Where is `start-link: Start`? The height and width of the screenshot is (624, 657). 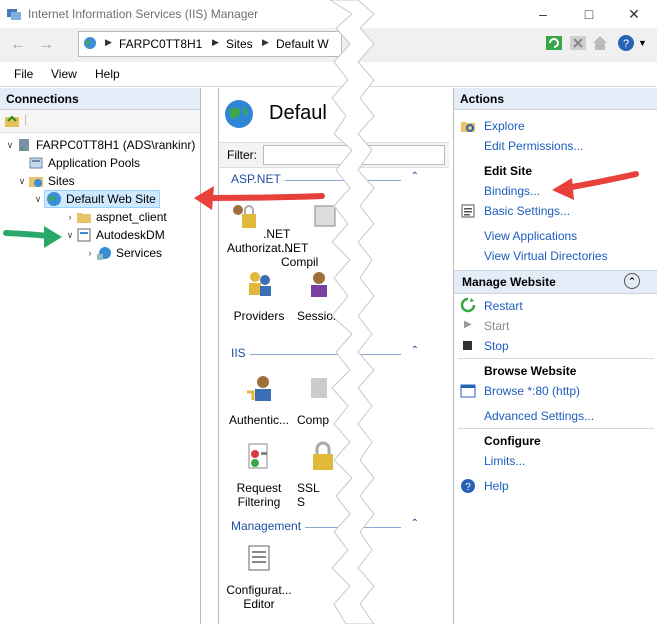 start-link: Start is located at coordinates (496, 326).